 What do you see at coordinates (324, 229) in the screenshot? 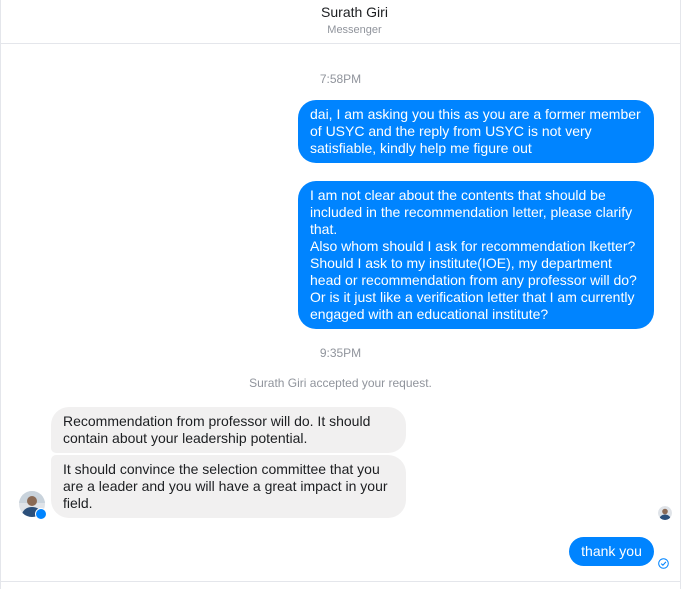
I see `message-line: that.` at bounding box center [324, 229].